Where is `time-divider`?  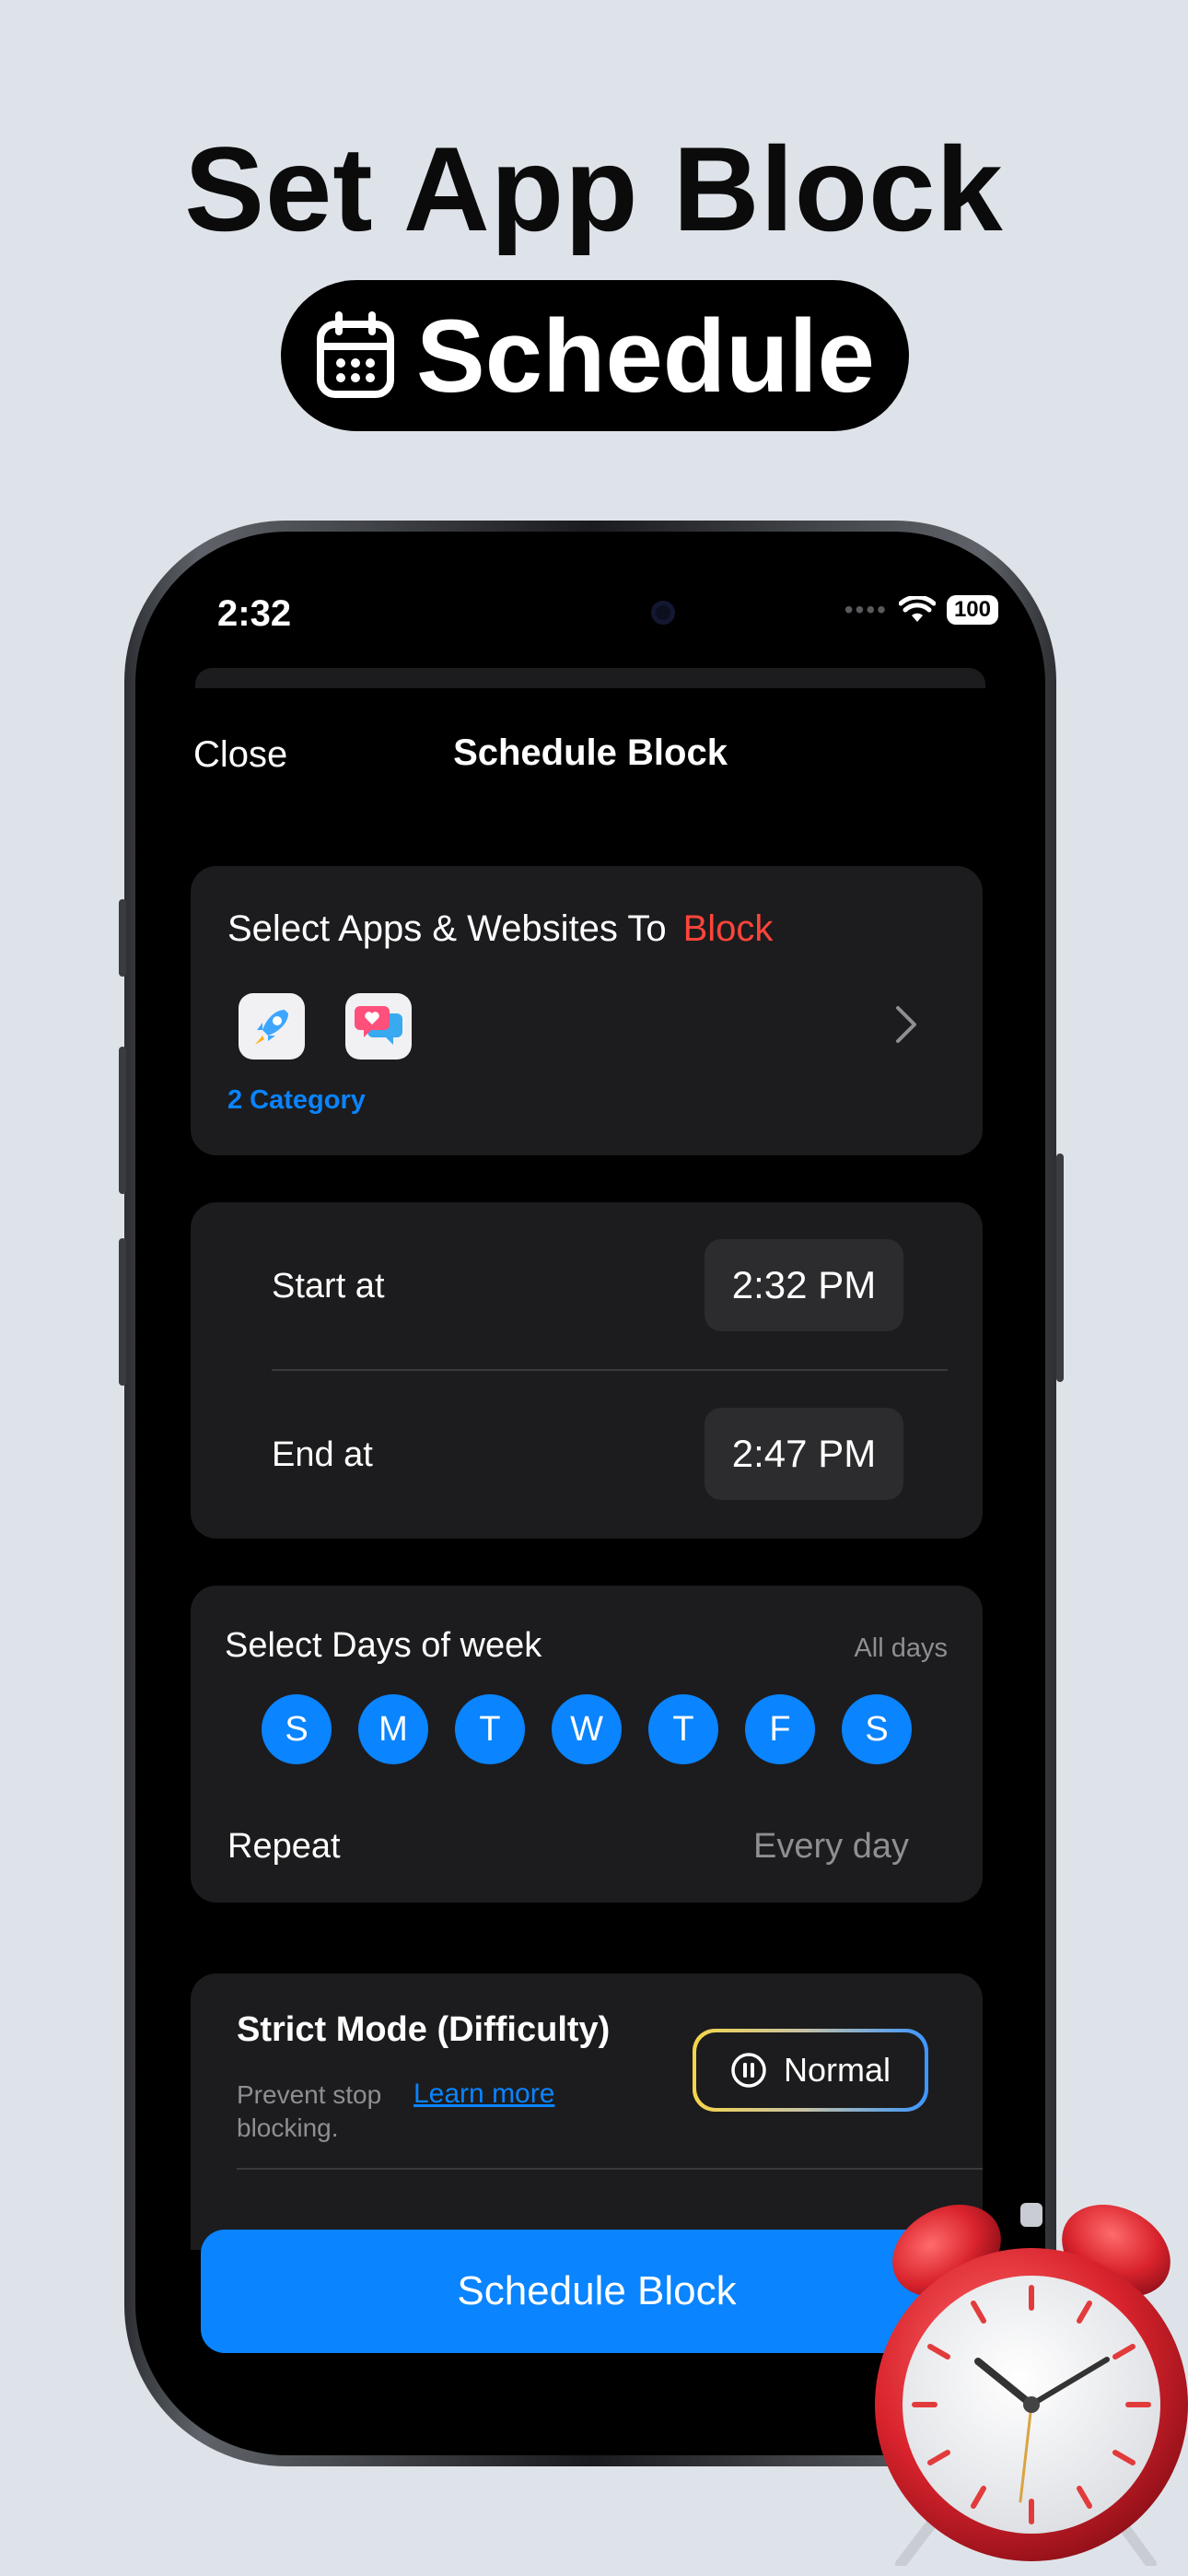
time-divider is located at coordinates (610, 1370).